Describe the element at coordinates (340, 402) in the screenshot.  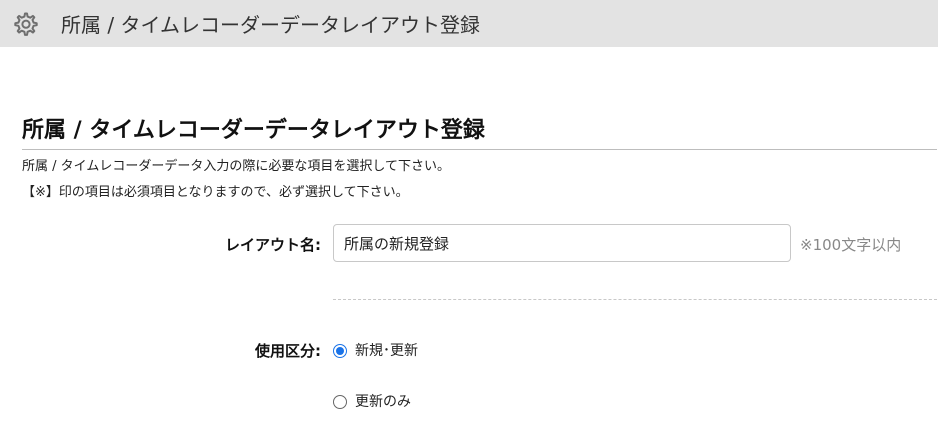
I see `radio-button-update-only` at that location.